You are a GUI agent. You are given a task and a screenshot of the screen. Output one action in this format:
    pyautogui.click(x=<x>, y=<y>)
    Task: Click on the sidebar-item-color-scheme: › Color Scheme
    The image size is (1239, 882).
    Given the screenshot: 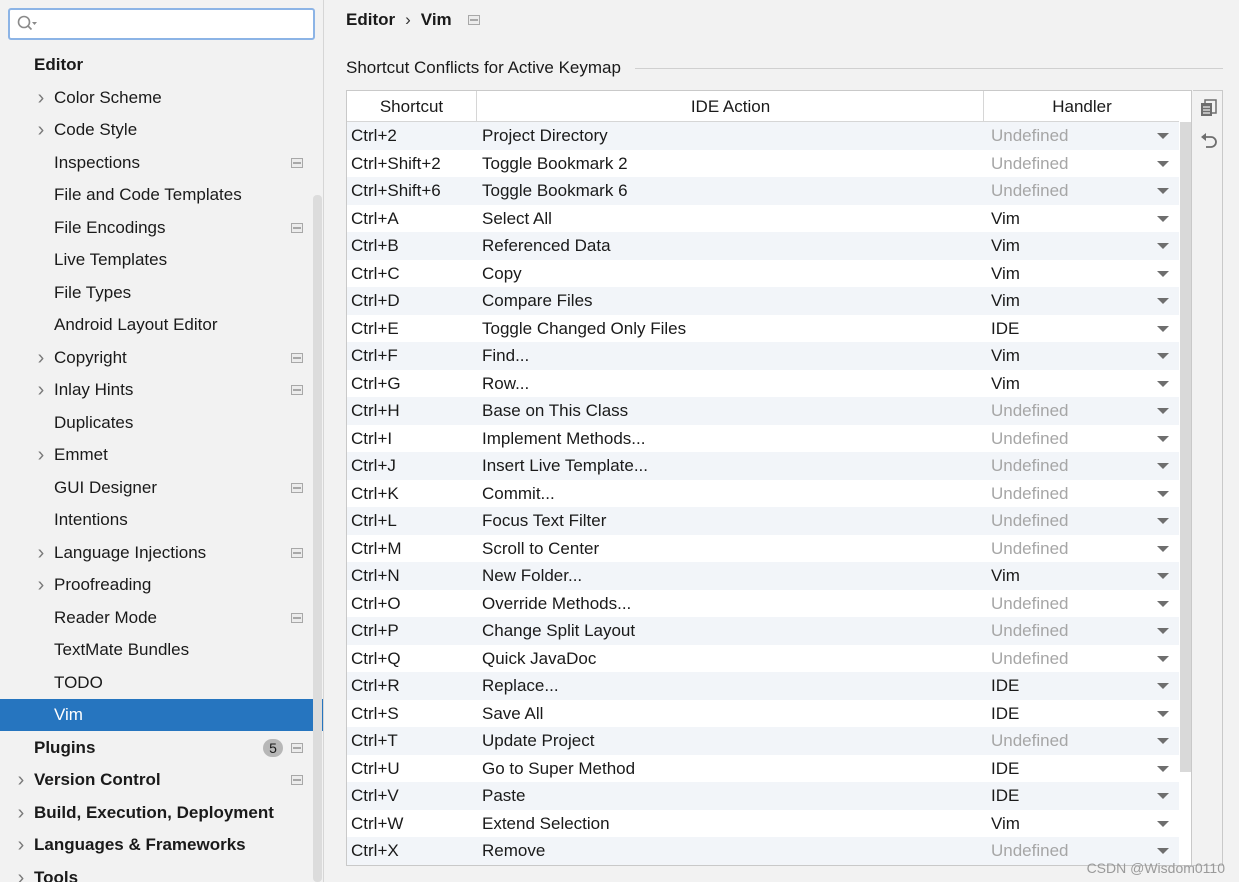 What is the action you would take?
    pyautogui.click(x=156, y=98)
    